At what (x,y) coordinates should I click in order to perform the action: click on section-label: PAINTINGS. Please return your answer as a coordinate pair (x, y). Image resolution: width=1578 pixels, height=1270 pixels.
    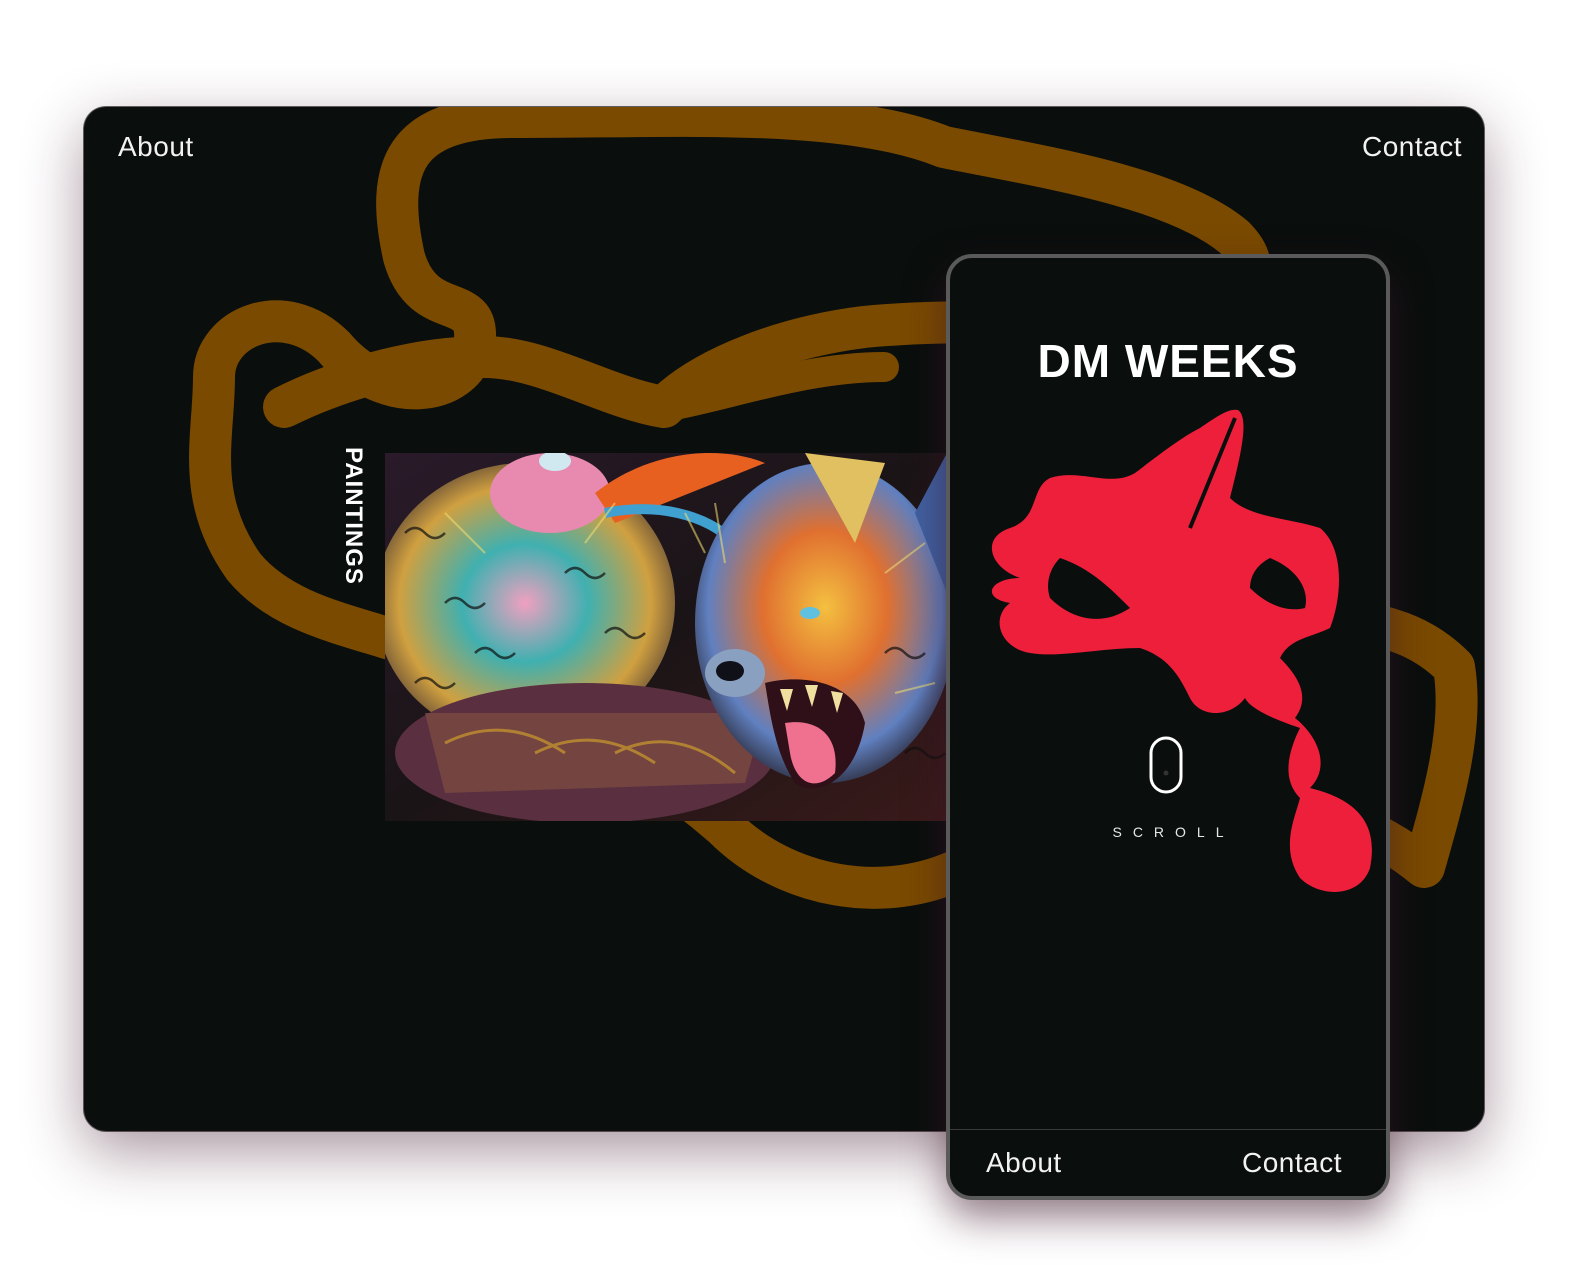
    Looking at the image, I should click on (359, 522).